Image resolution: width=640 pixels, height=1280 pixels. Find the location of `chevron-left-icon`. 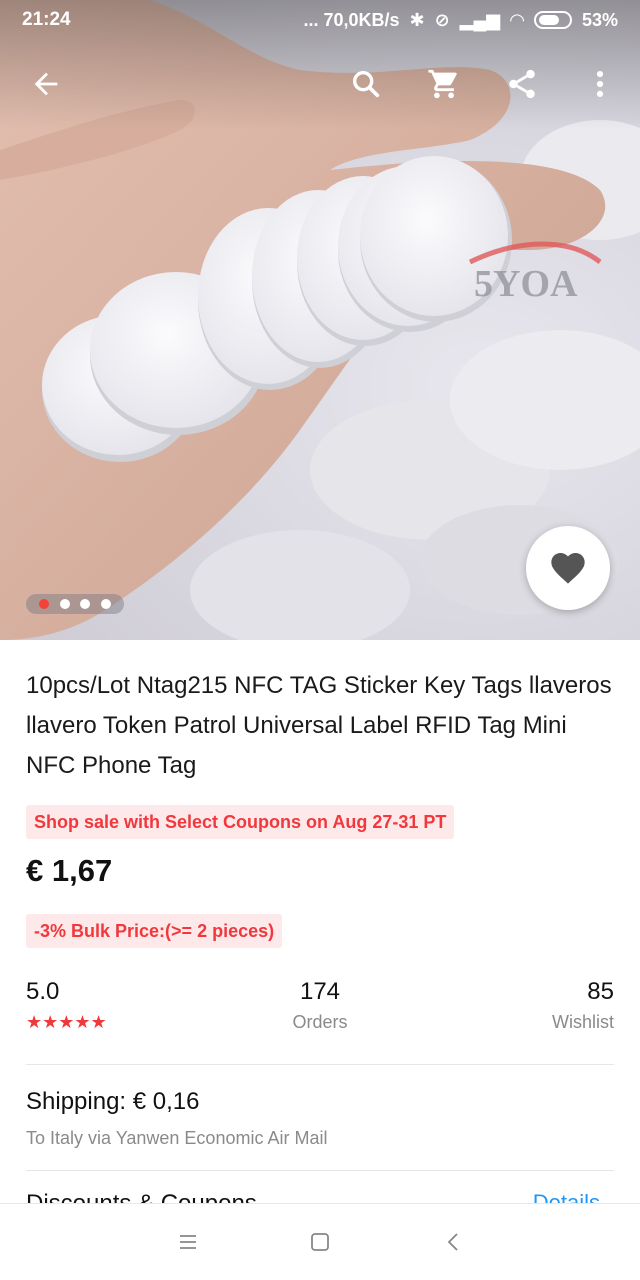

chevron-left-icon is located at coordinates (452, 1242).